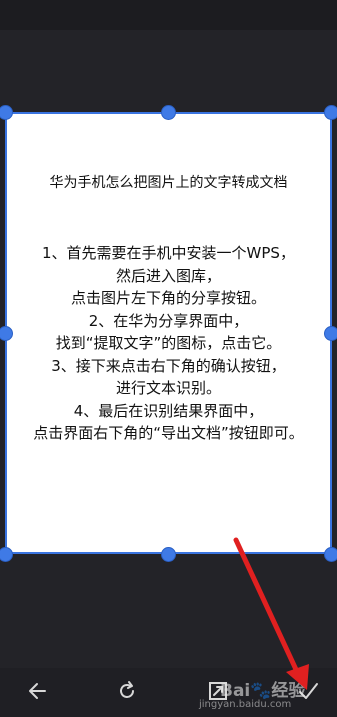 The image size is (337, 717). I want to click on document-line: 点击界面右下角的“导出文档”按钮即可。, so click(168, 433).